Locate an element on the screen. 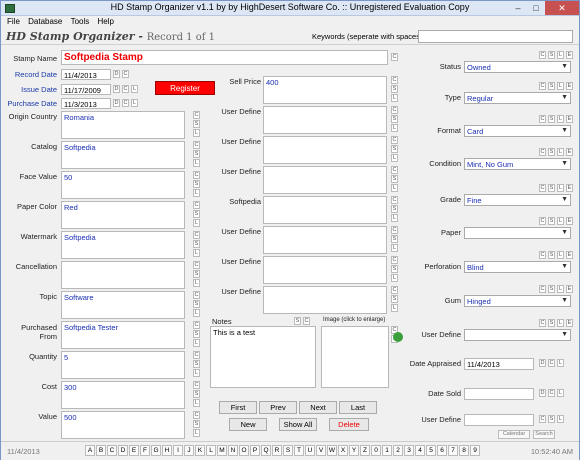 The image size is (580, 460). user-define-input is located at coordinates (499, 420).